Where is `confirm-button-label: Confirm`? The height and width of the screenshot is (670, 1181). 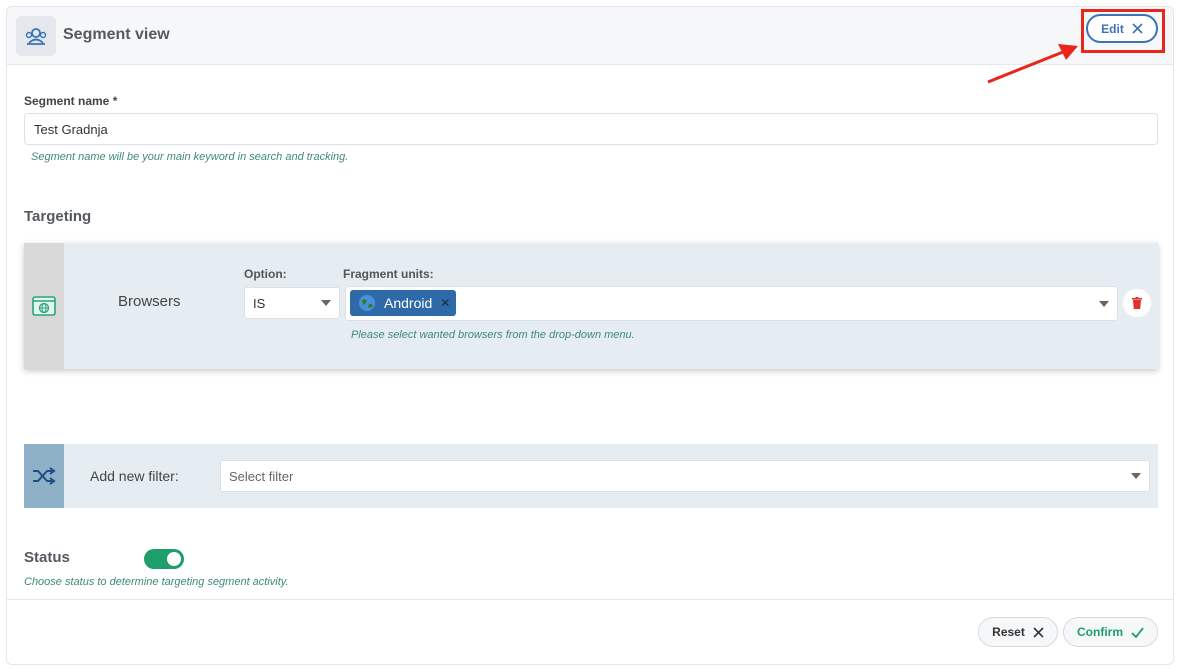 confirm-button-label: Confirm is located at coordinates (1100, 632).